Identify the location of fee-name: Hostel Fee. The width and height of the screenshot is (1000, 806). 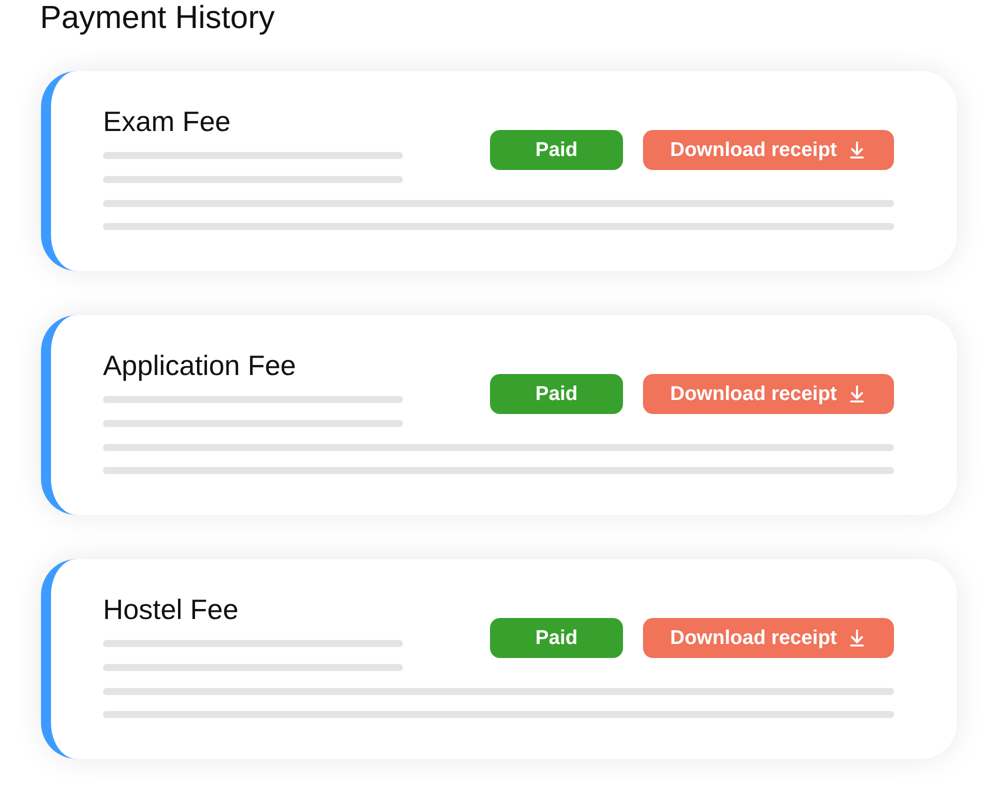
(170, 610).